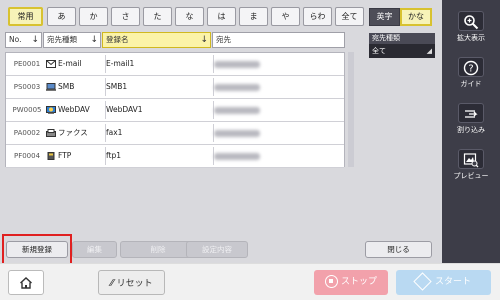 The width and height of the screenshot is (500, 300). What do you see at coordinates (175, 156) in the screenshot?
I see `list-item: PF0004 FTP ftp1` at bounding box center [175, 156].